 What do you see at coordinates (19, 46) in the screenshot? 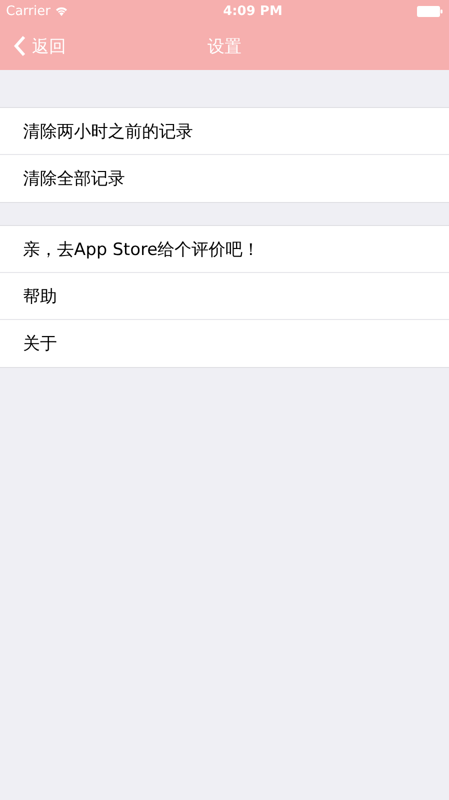
I see `chevron-icon` at bounding box center [19, 46].